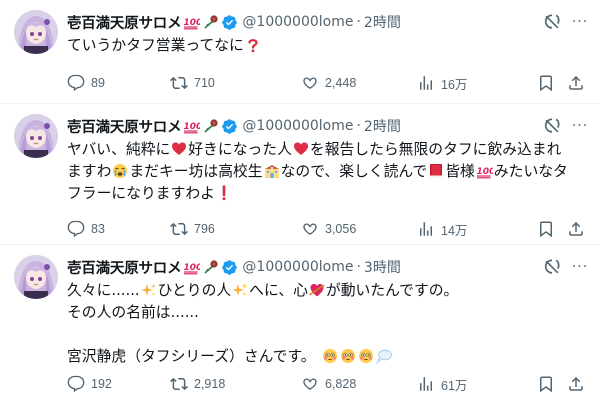 The image size is (600, 412). I want to click on question-emoji-icon, so click(253, 45).